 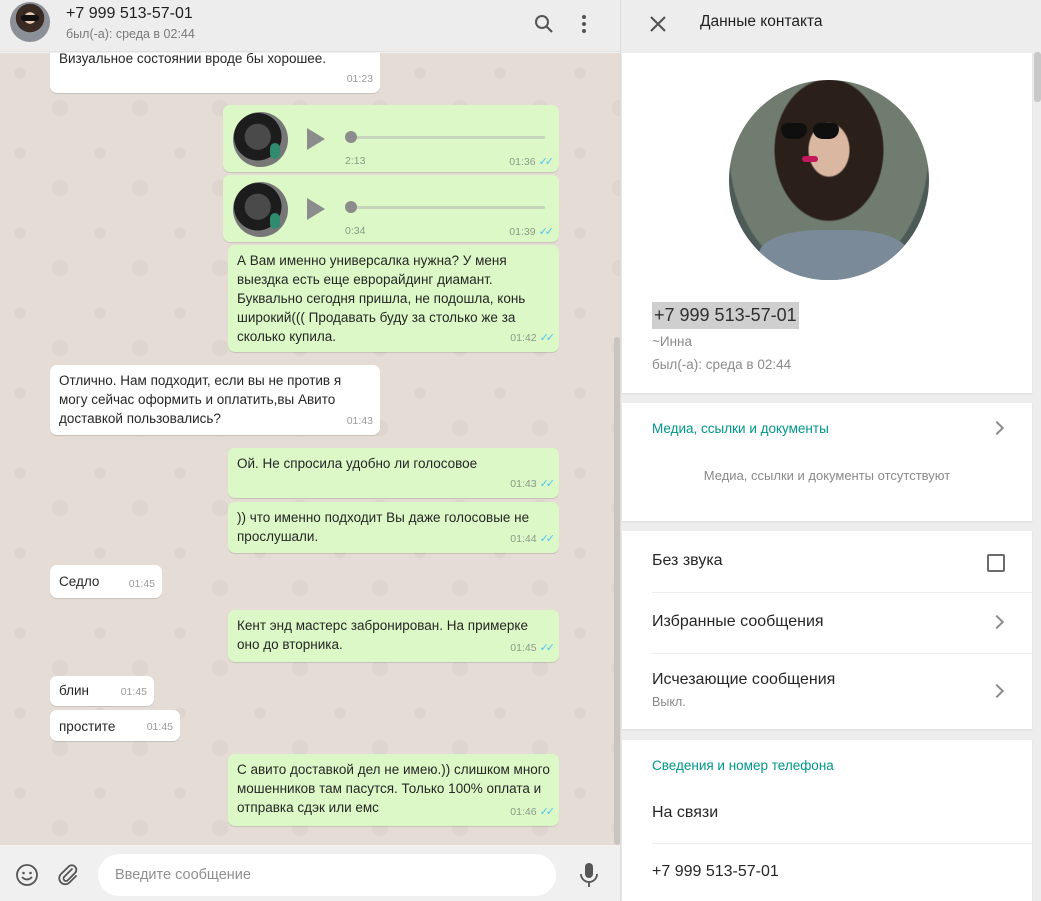 What do you see at coordinates (687, 561) in the screenshot?
I see `mute-label: Без звука` at bounding box center [687, 561].